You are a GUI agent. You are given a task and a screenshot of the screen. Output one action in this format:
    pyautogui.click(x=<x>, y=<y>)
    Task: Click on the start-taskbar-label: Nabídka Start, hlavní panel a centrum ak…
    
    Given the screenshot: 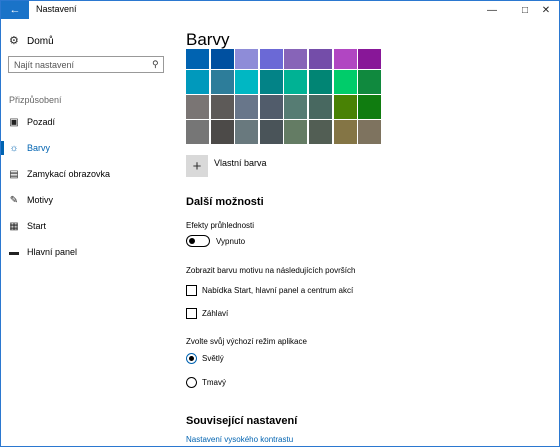 What is the action you would take?
    pyautogui.click(x=278, y=290)
    